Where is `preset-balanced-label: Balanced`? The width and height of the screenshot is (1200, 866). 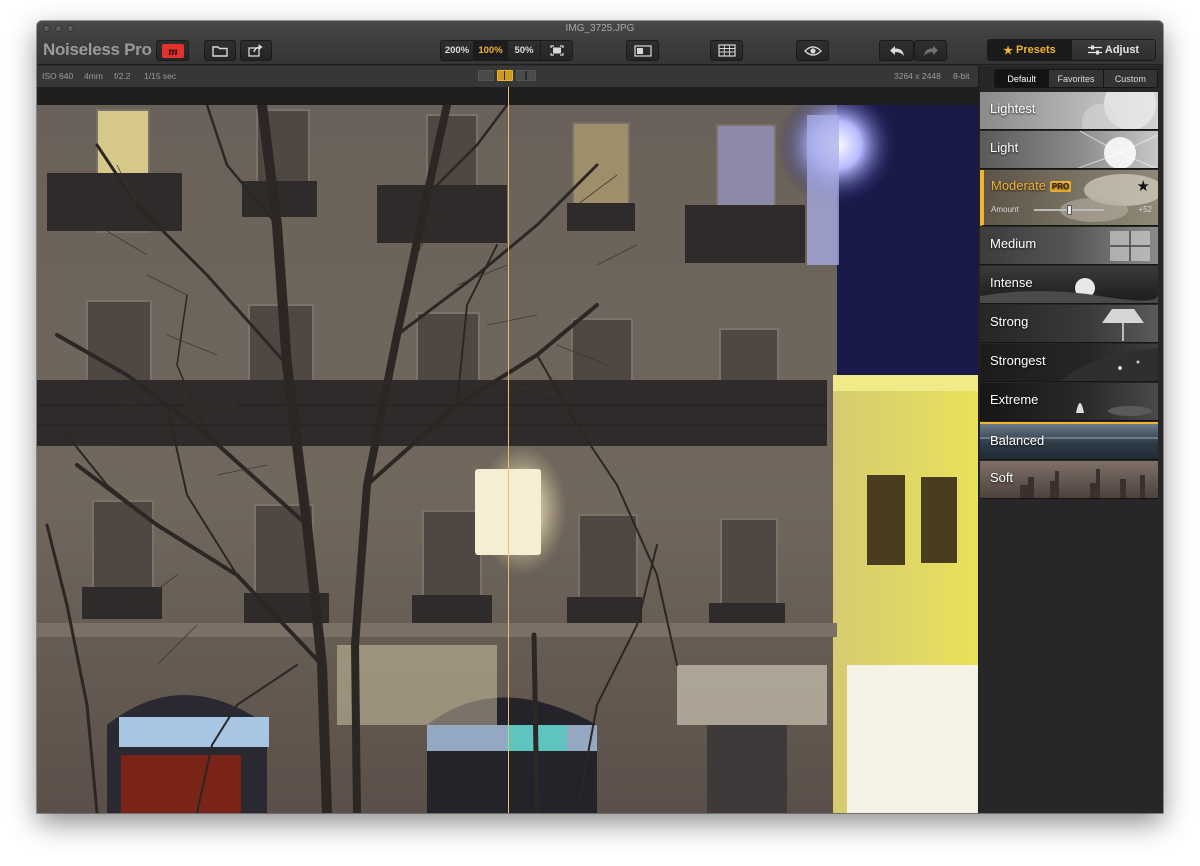 preset-balanced-label: Balanced is located at coordinates (1017, 440).